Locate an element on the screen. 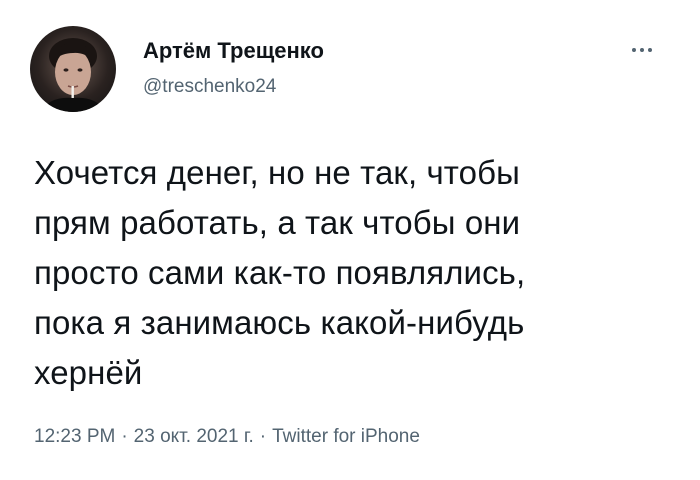  tweet-date: 23 окт. 2021 г. is located at coordinates (194, 436).